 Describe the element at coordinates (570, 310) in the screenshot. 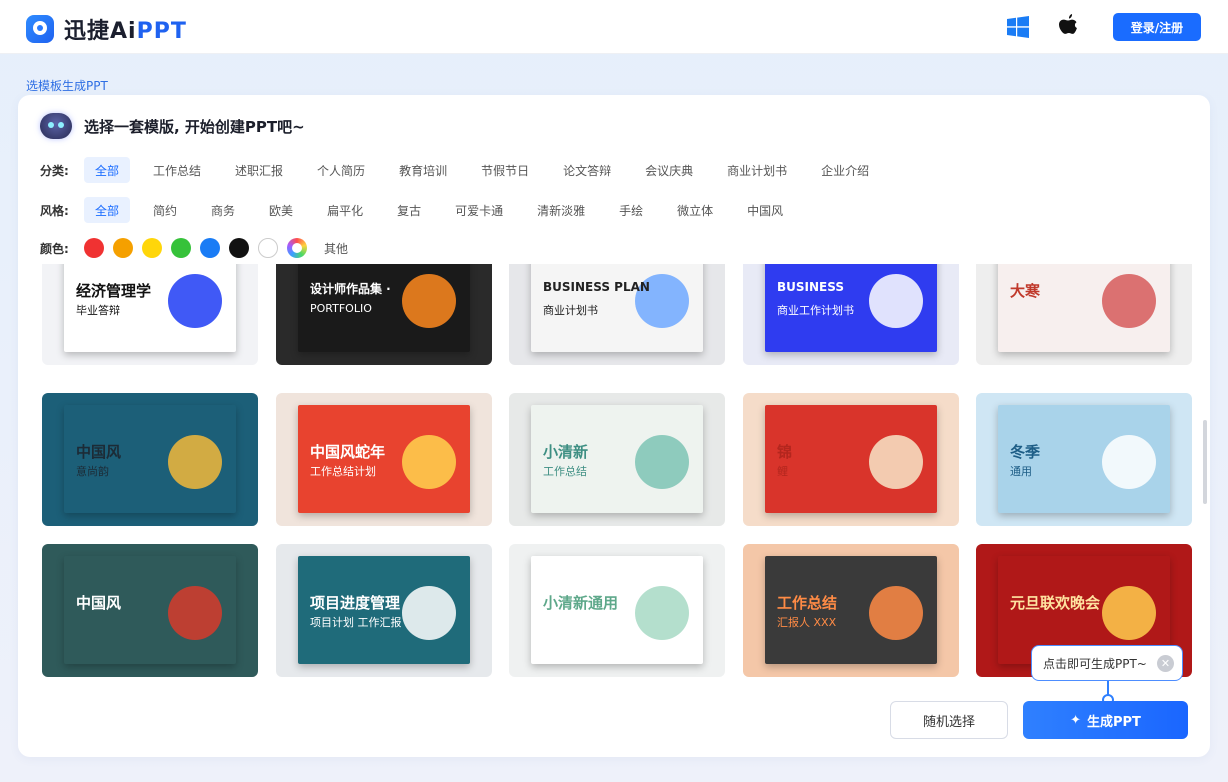

I see `template-subtitle: 商业计划书` at that location.